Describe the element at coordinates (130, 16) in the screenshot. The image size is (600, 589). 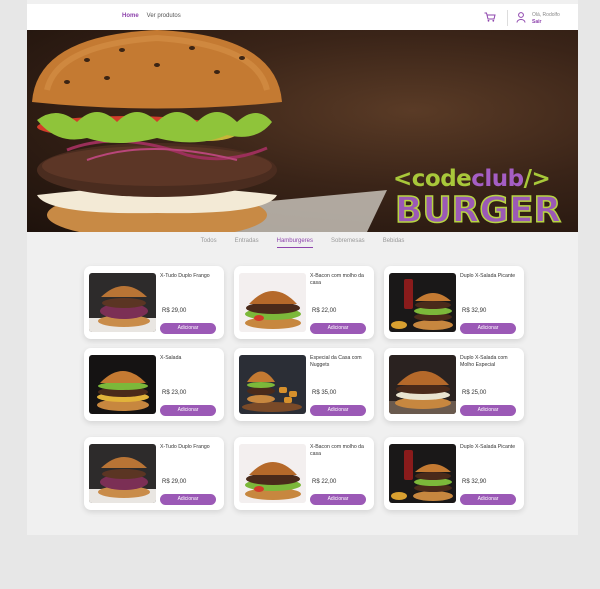
I see `nav-home-link: Home` at that location.